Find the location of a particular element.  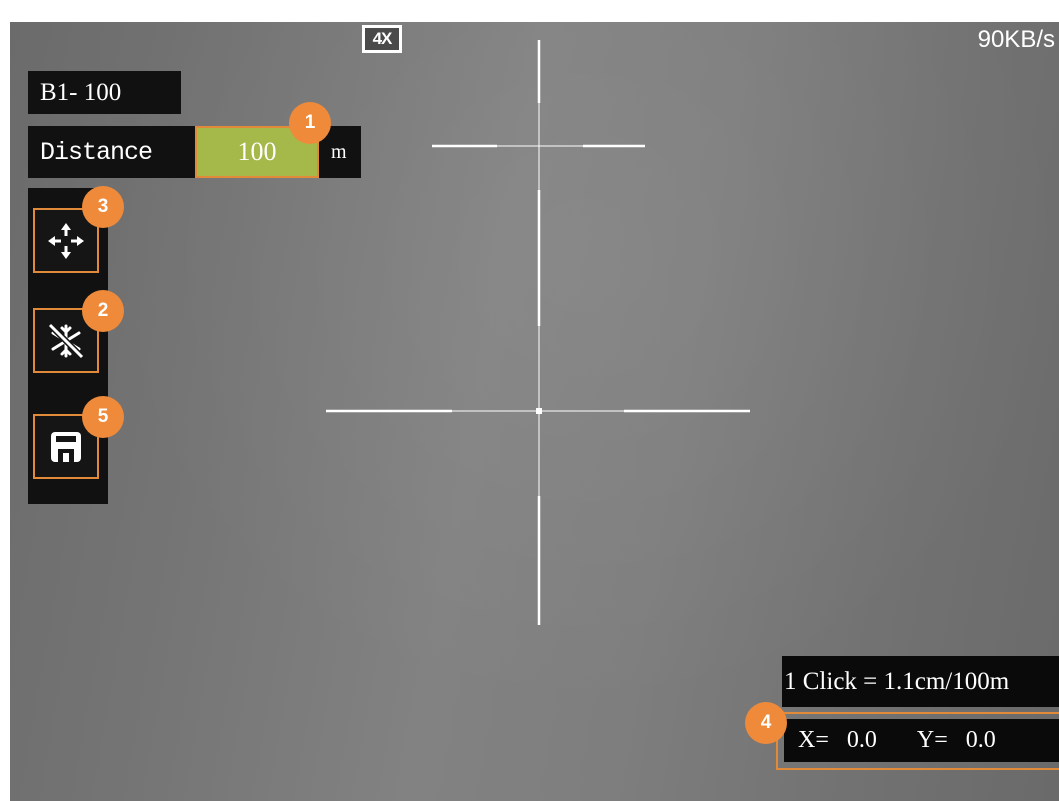

reticle-center-dot is located at coordinates (539, 411).